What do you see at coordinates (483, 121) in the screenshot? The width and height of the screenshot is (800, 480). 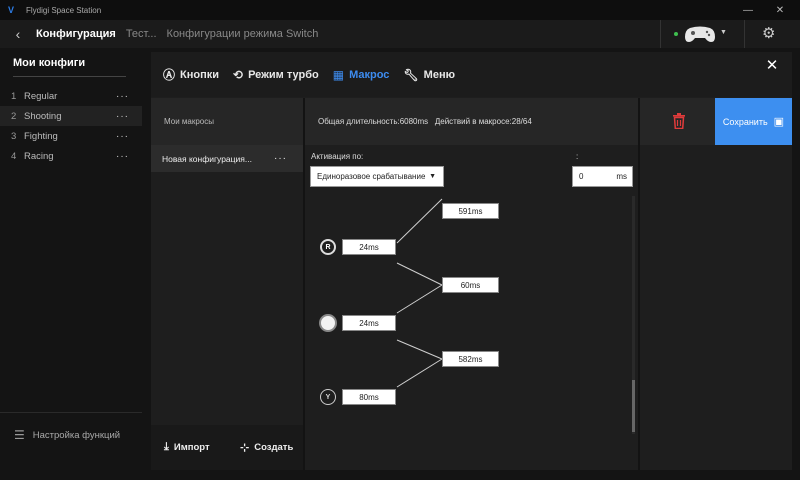 I see `actions-count: Действий в макросе:28/64` at bounding box center [483, 121].